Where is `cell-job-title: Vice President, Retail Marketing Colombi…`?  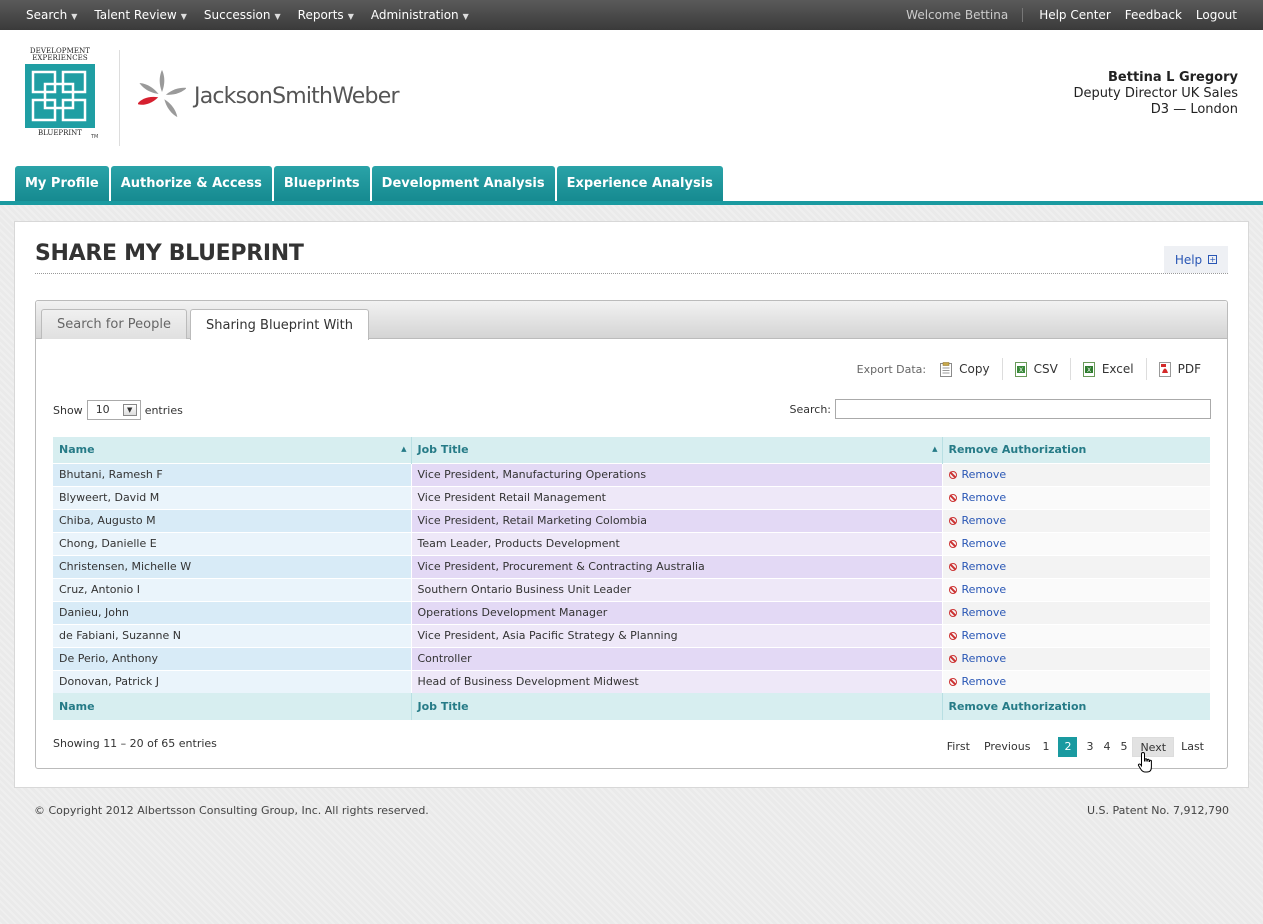
cell-job-title: Vice President, Retail Marketing Colombi… is located at coordinates (676, 520).